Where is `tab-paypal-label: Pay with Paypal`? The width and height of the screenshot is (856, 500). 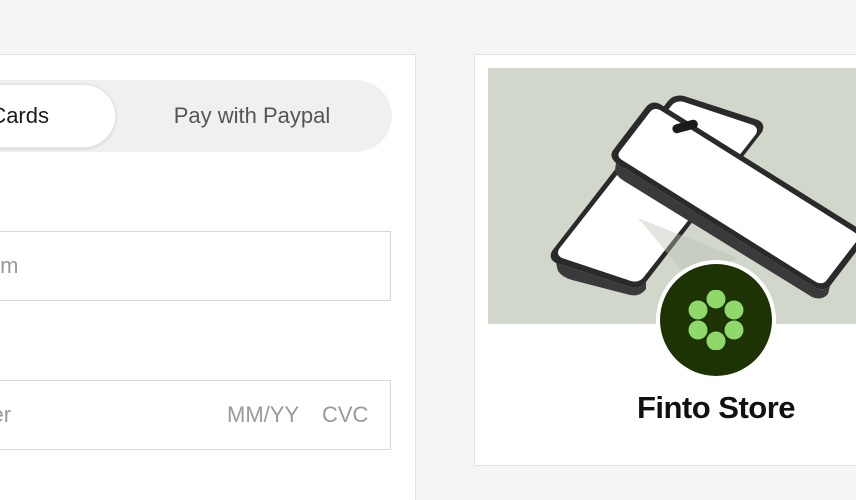 tab-paypal-label: Pay with Paypal is located at coordinates (252, 115).